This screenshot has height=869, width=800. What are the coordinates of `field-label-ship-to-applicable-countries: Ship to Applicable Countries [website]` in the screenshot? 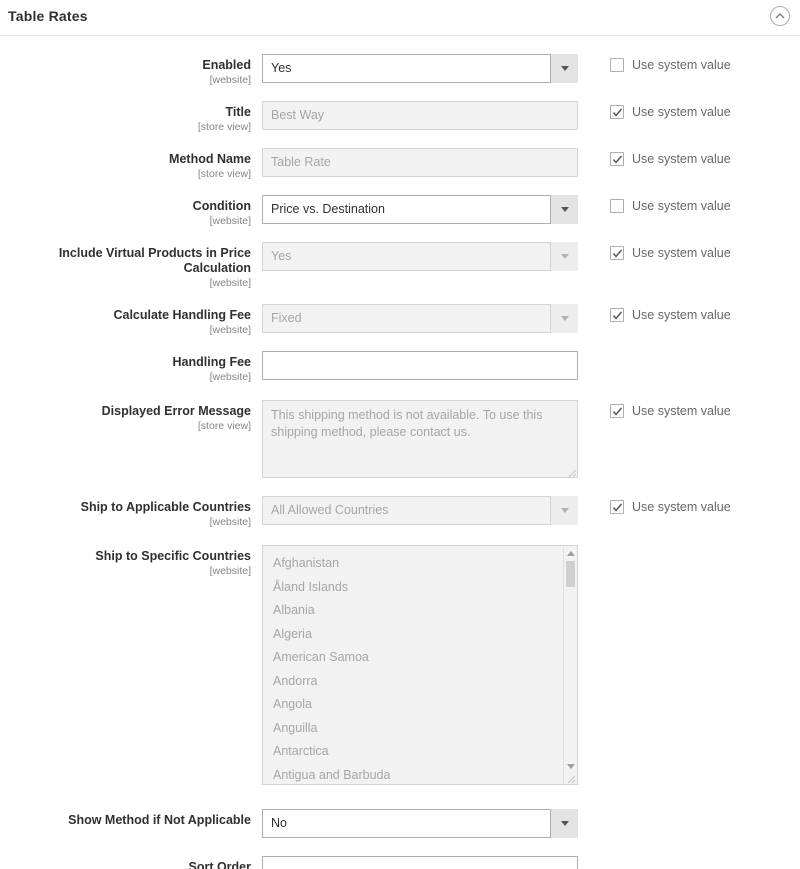 It's located at (131, 512).